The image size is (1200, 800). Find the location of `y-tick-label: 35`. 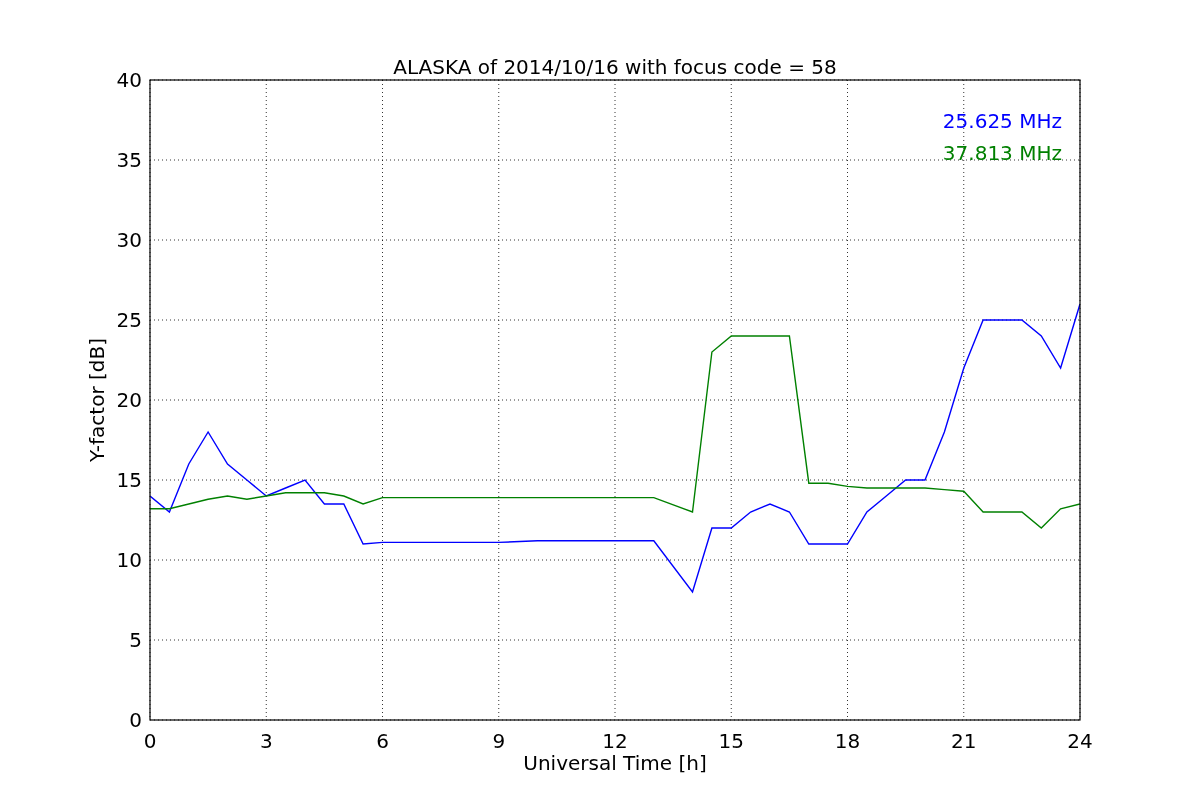

y-tick-label: 35 is located at coordinates (129, 160).